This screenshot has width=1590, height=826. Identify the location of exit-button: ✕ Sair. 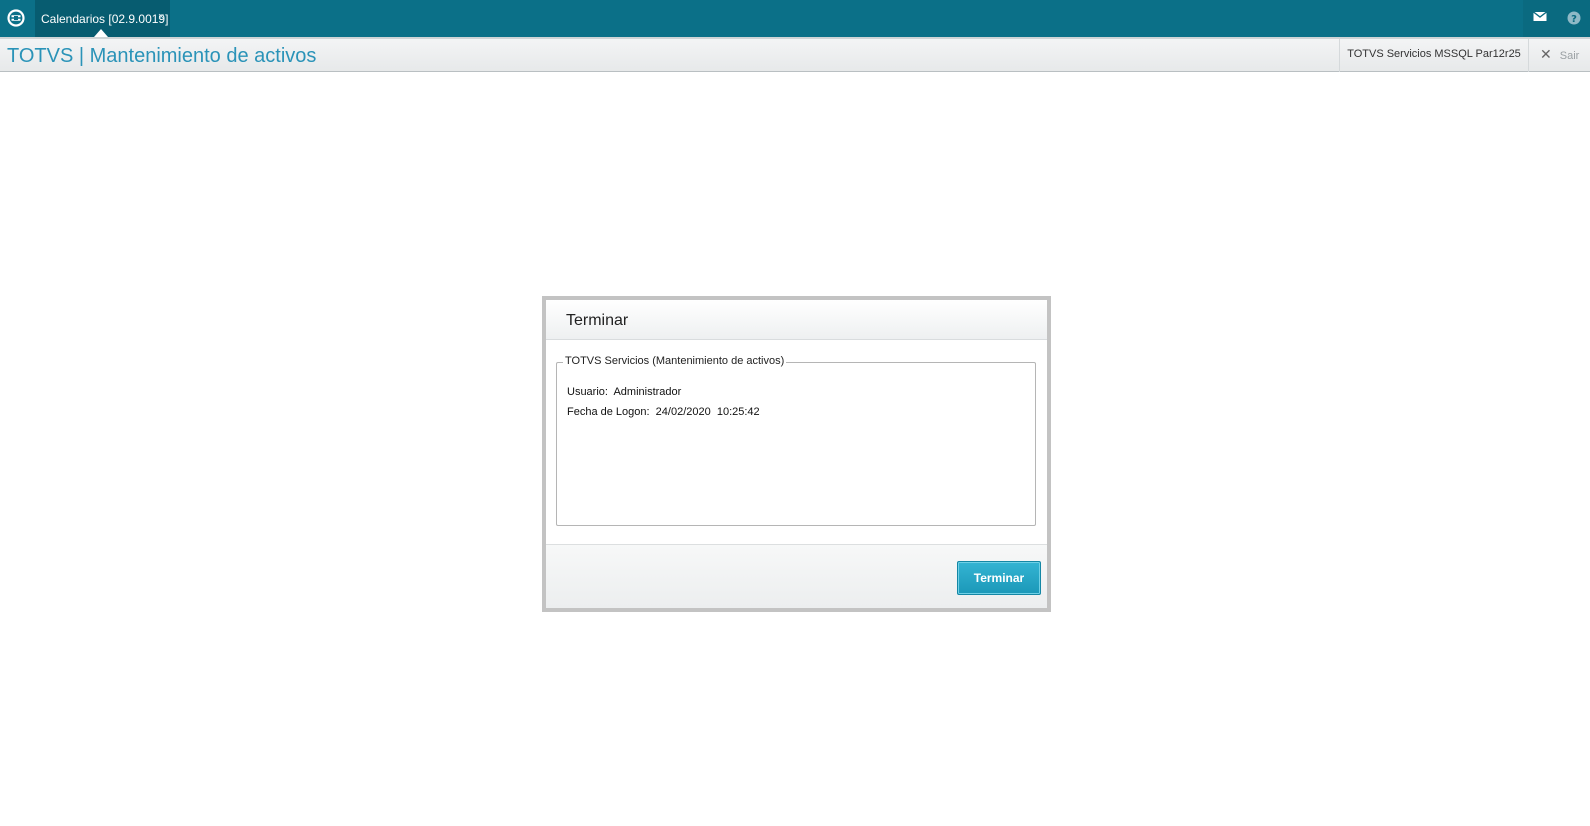
(1559, 55).